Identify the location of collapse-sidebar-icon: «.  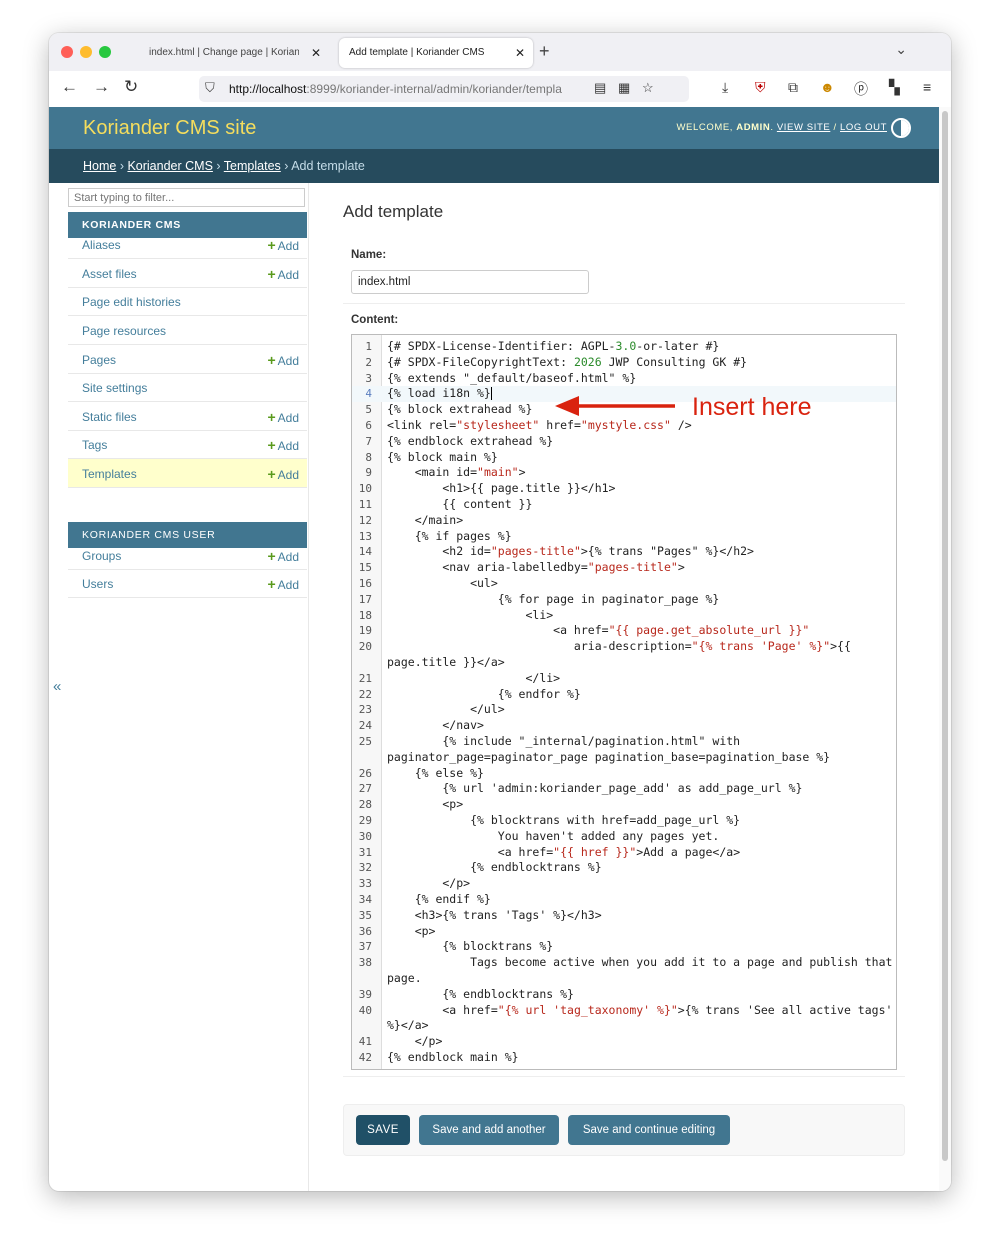
(57, 686).